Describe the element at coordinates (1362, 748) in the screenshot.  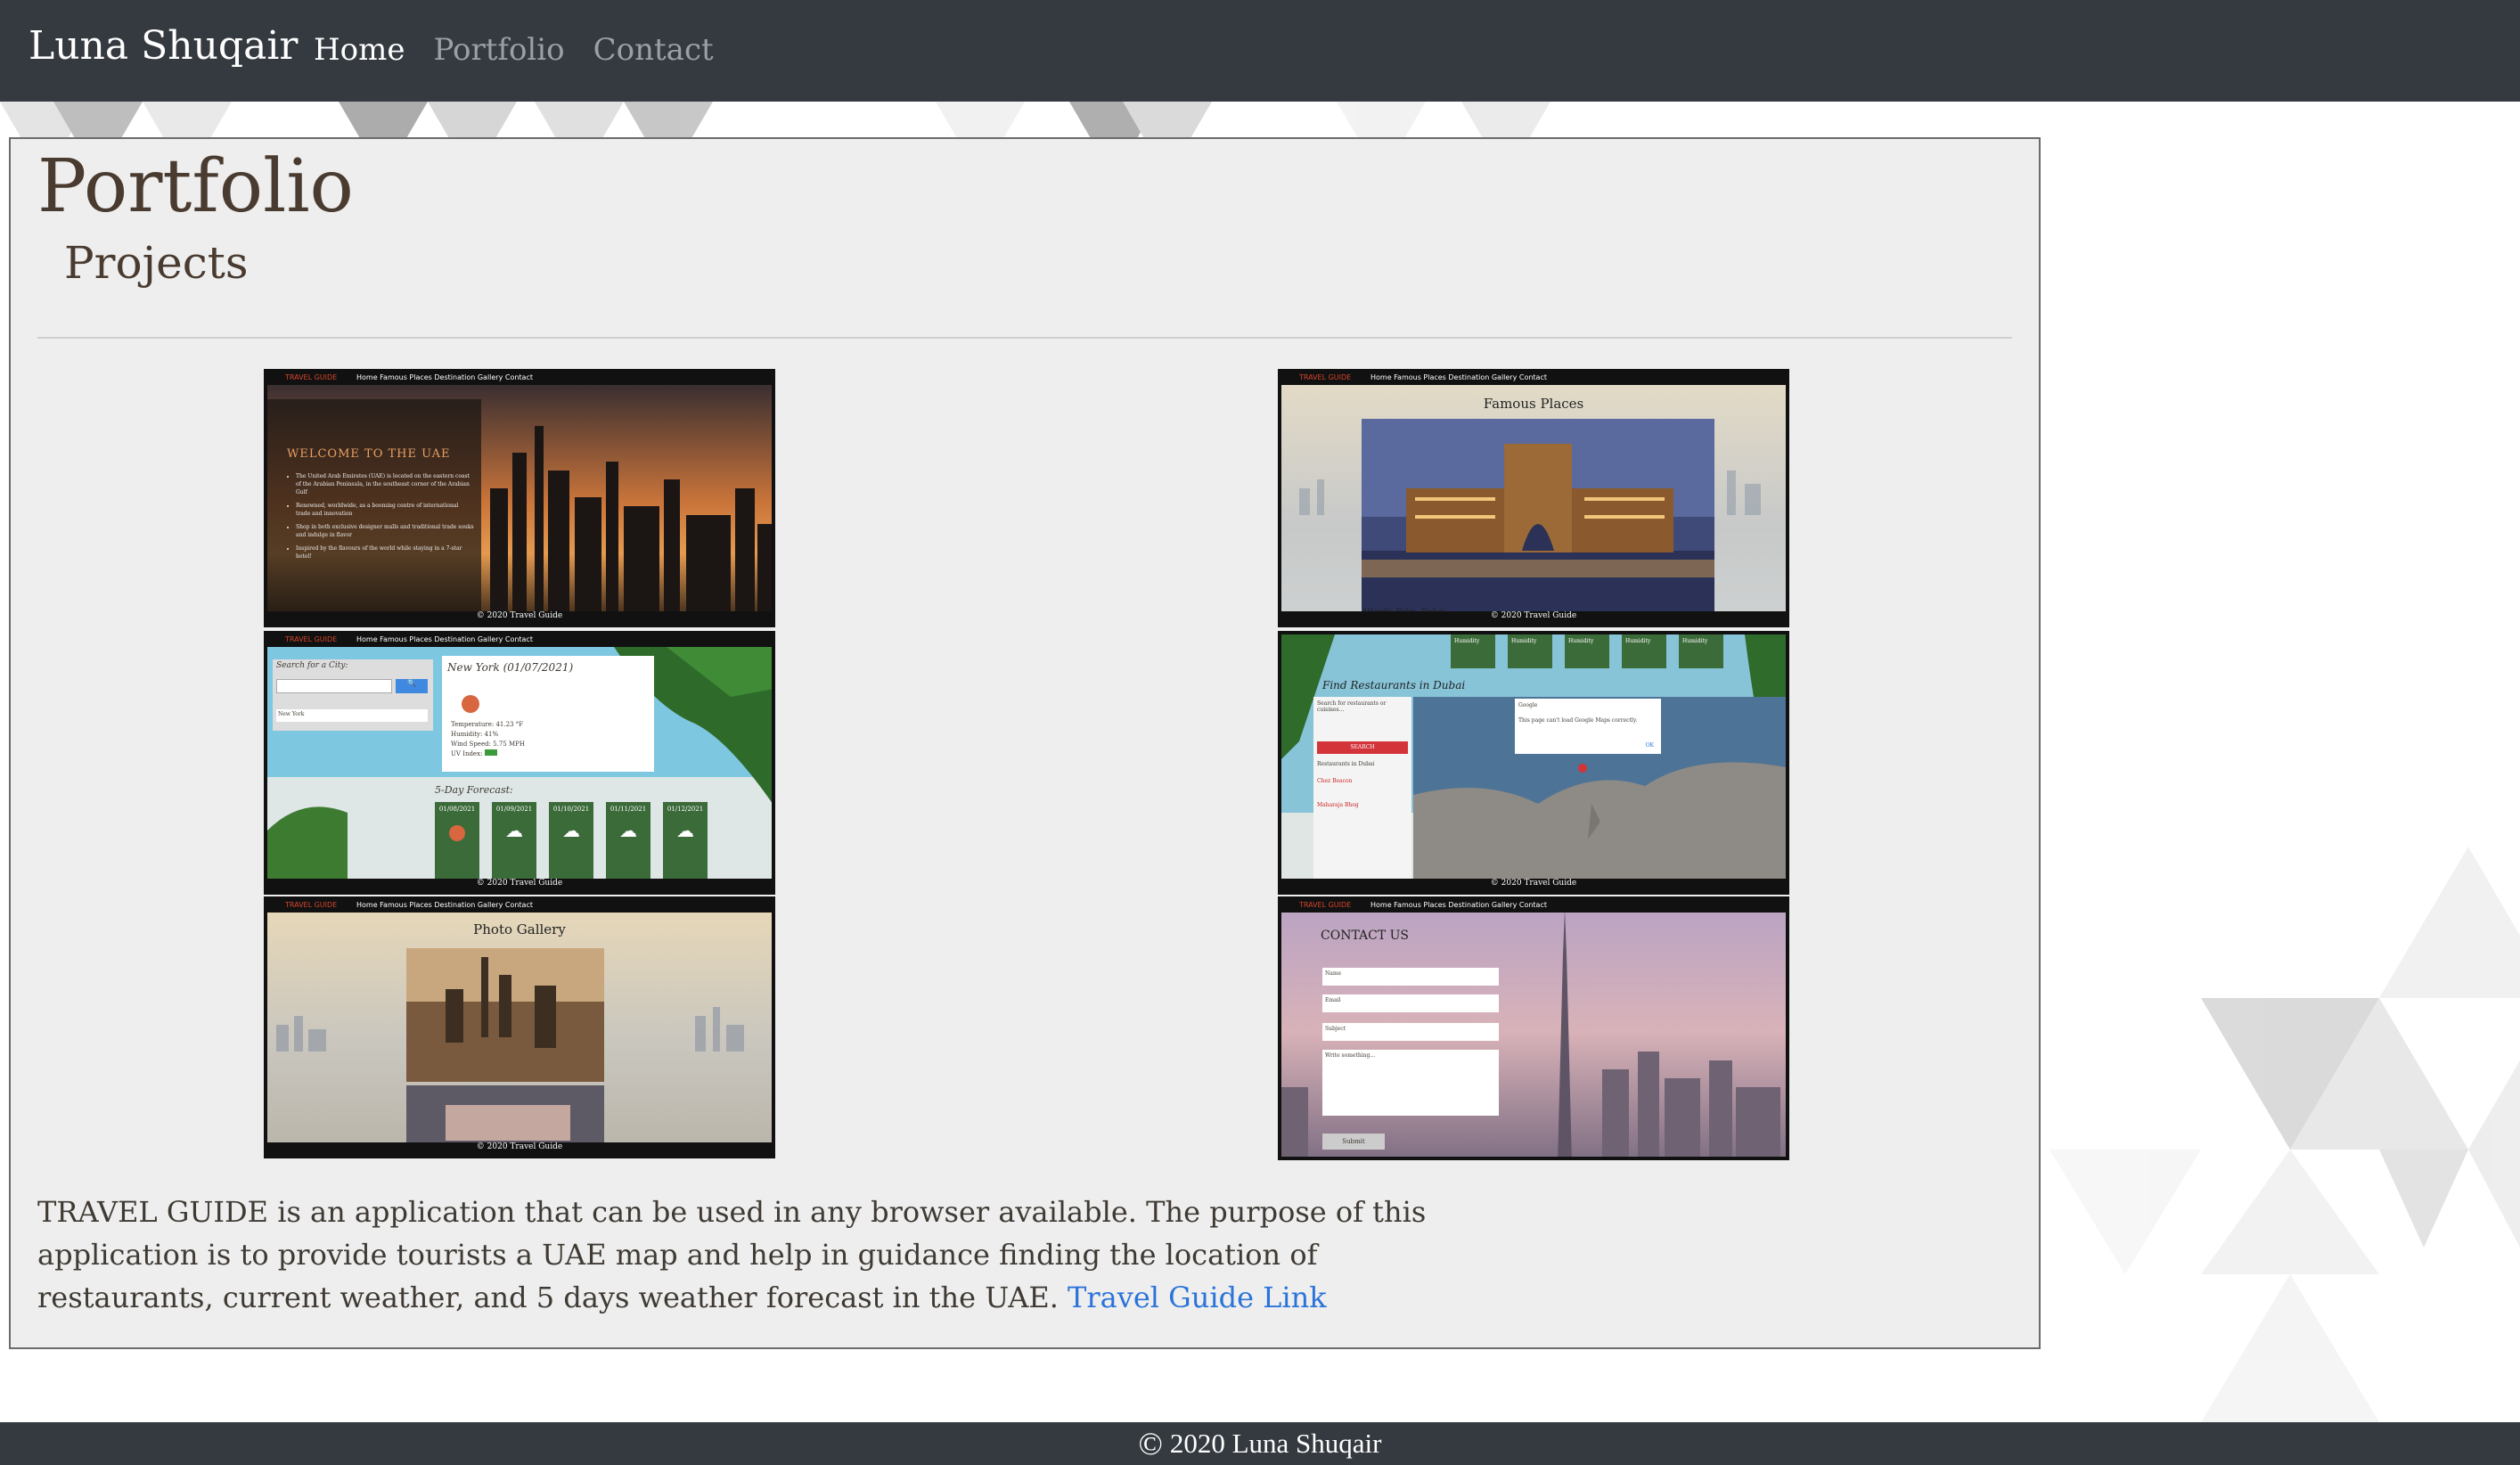
I see `restaurants-search-button: SEARCH` at that location.